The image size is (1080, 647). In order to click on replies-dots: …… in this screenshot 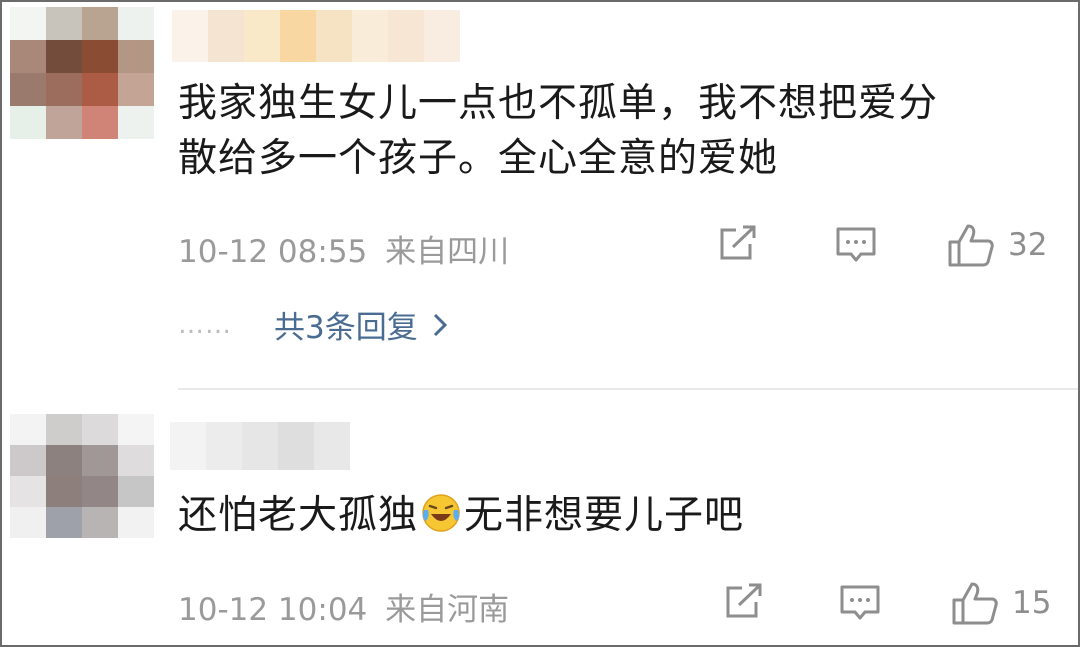, I will do `click(205, 324)`.